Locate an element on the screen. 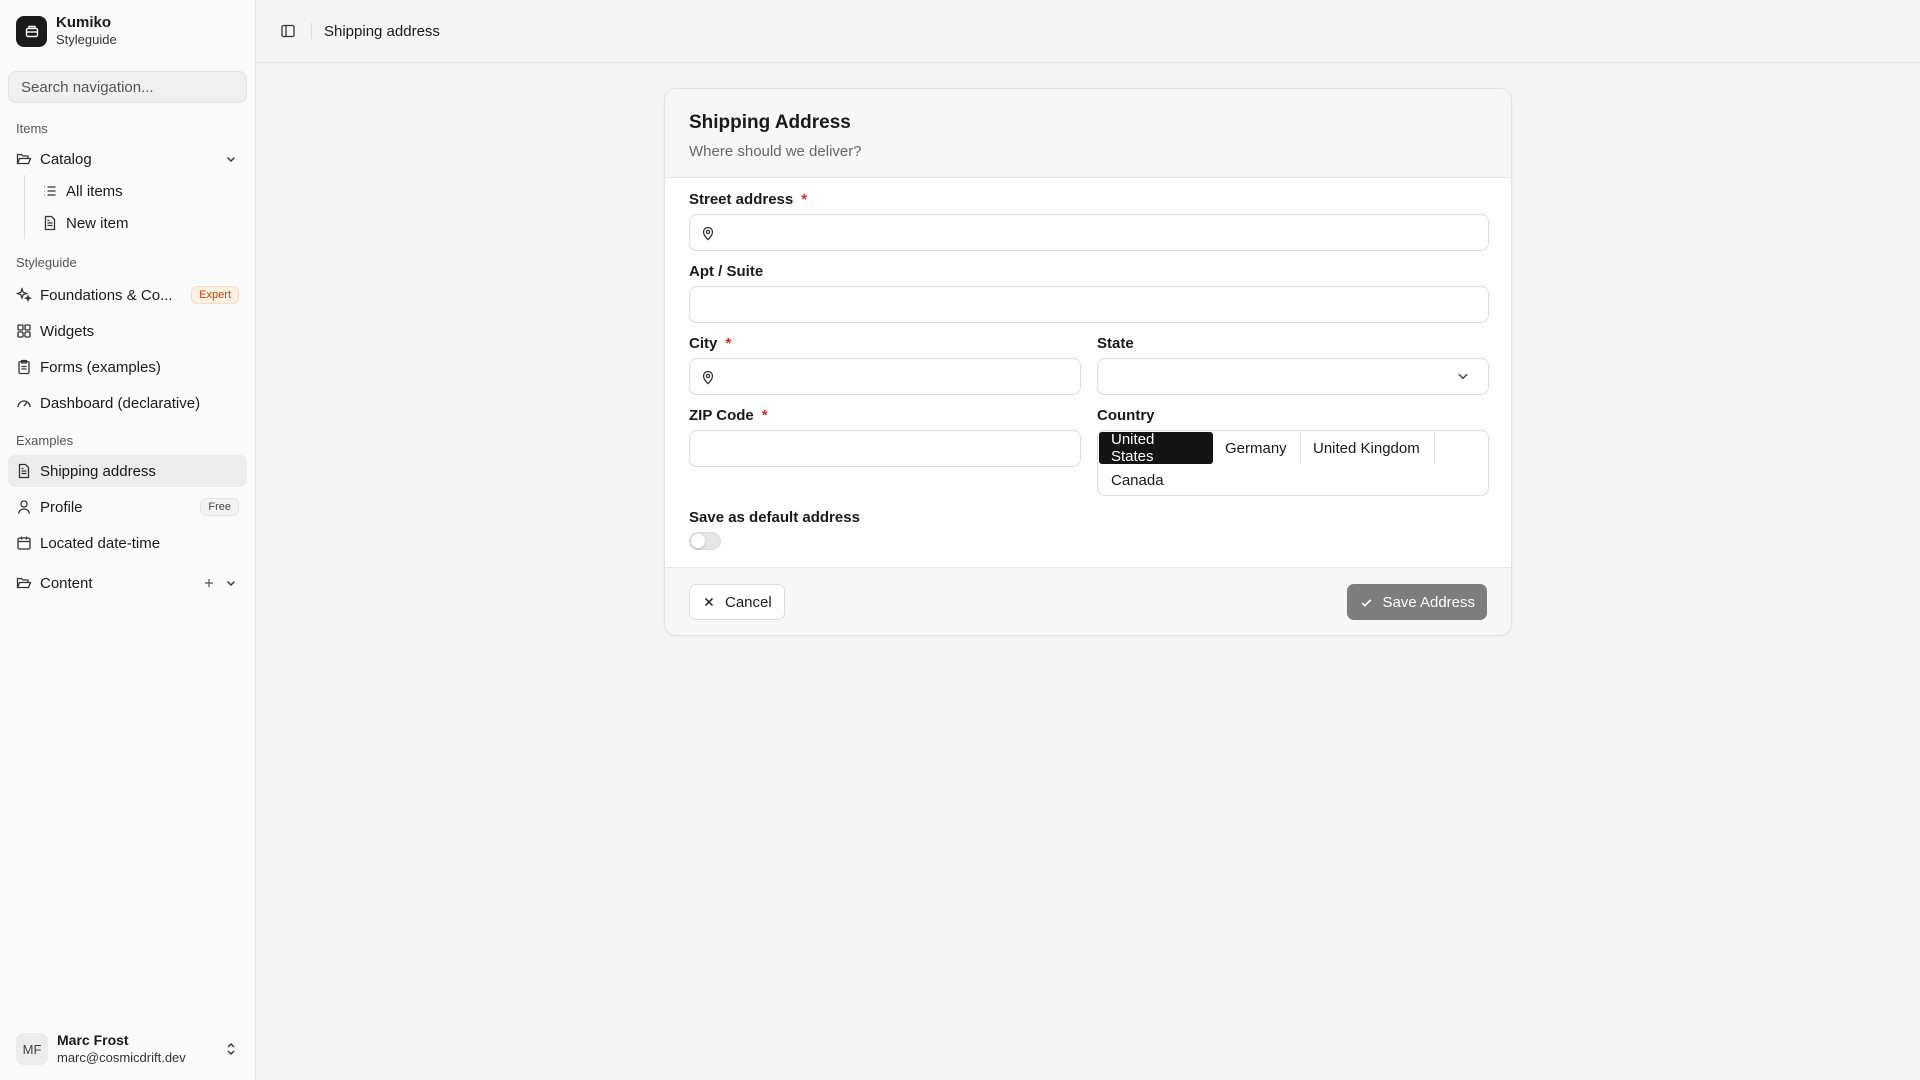  group-label-items: Items is located at coordinates (32, 128).